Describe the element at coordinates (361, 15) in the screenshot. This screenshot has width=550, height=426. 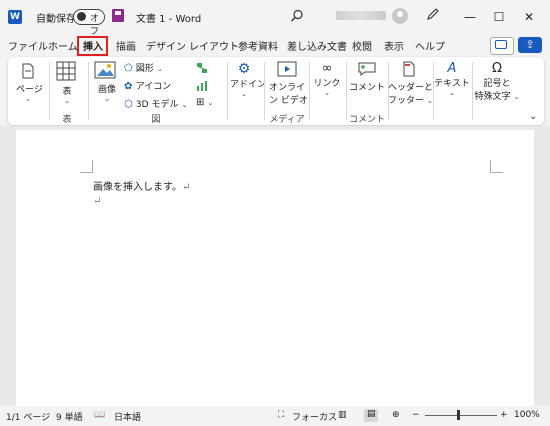
I see `user-name-blurred` at that location.